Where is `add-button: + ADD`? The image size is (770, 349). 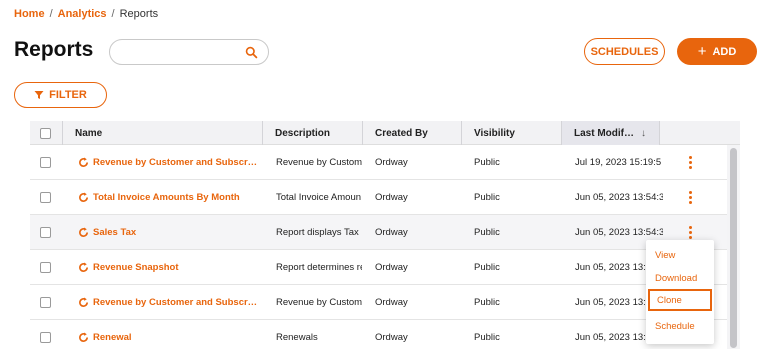 add-button: + ADD is located at coordinates (717, 51).